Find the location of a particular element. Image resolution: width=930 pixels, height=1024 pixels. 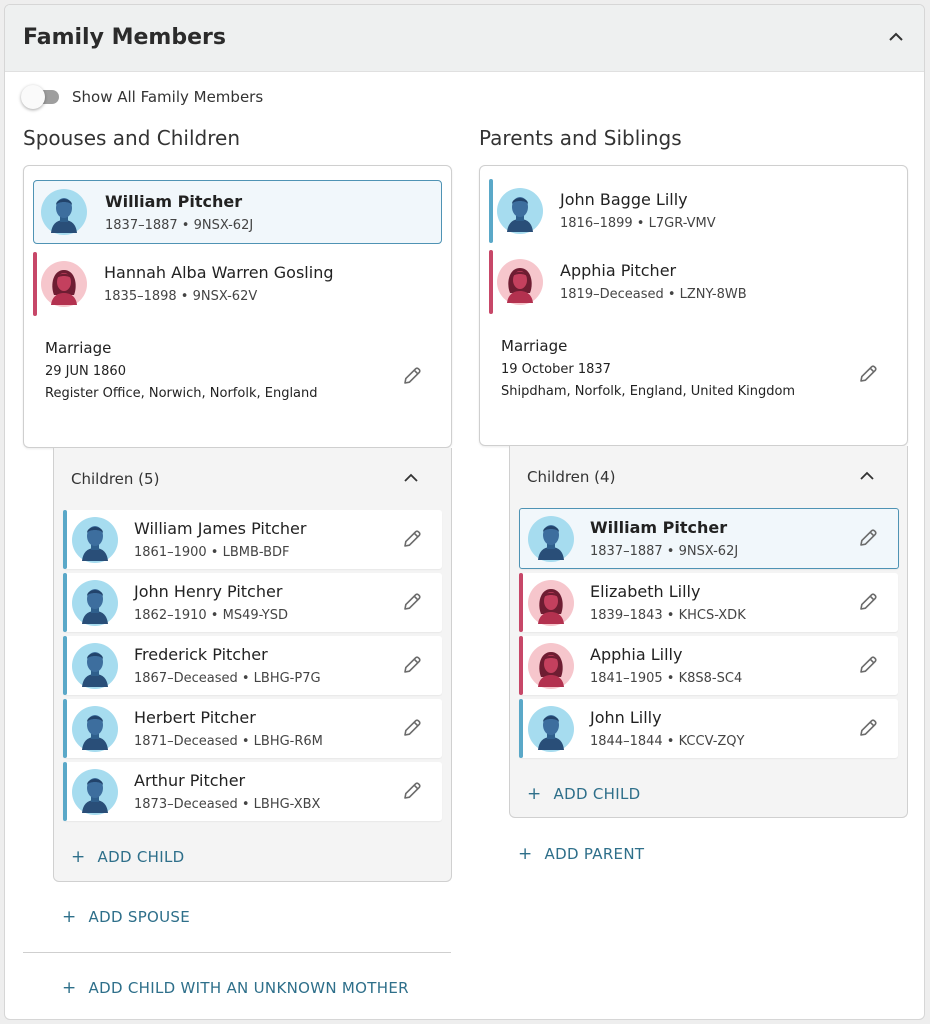

child-row: John Lilly 1844–1844 • KCCV-ZQY is located at coordinates (708, 728).